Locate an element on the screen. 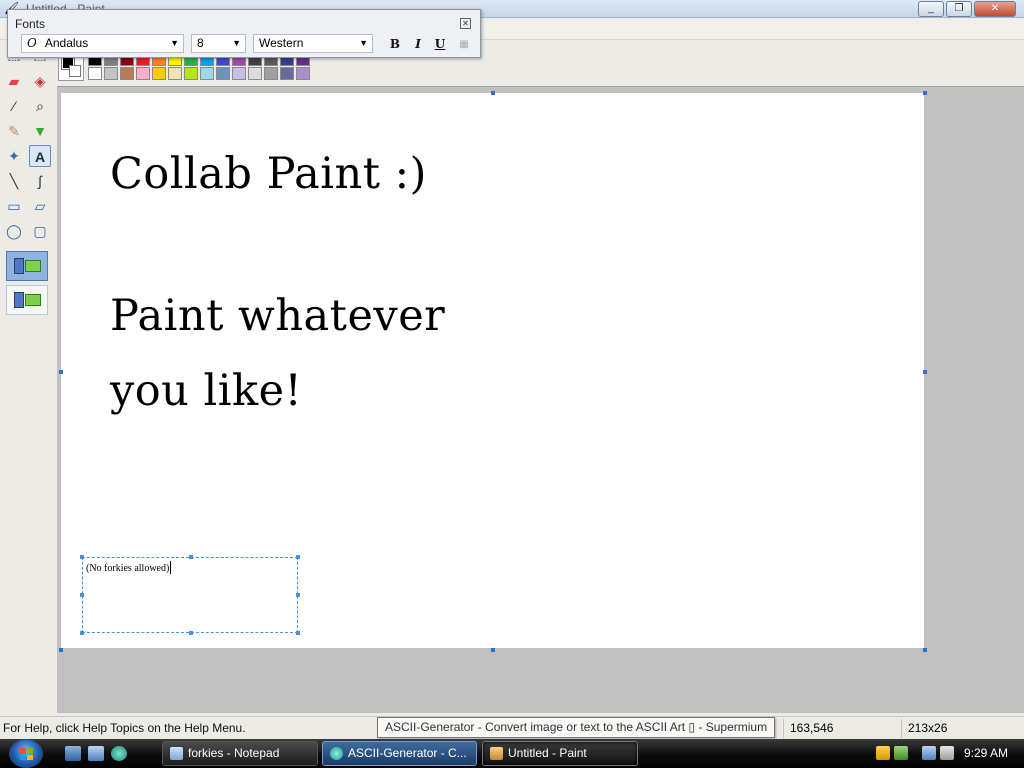 The image size is (1024, 768). security-shield-icon is located at coordinates (883, 753).